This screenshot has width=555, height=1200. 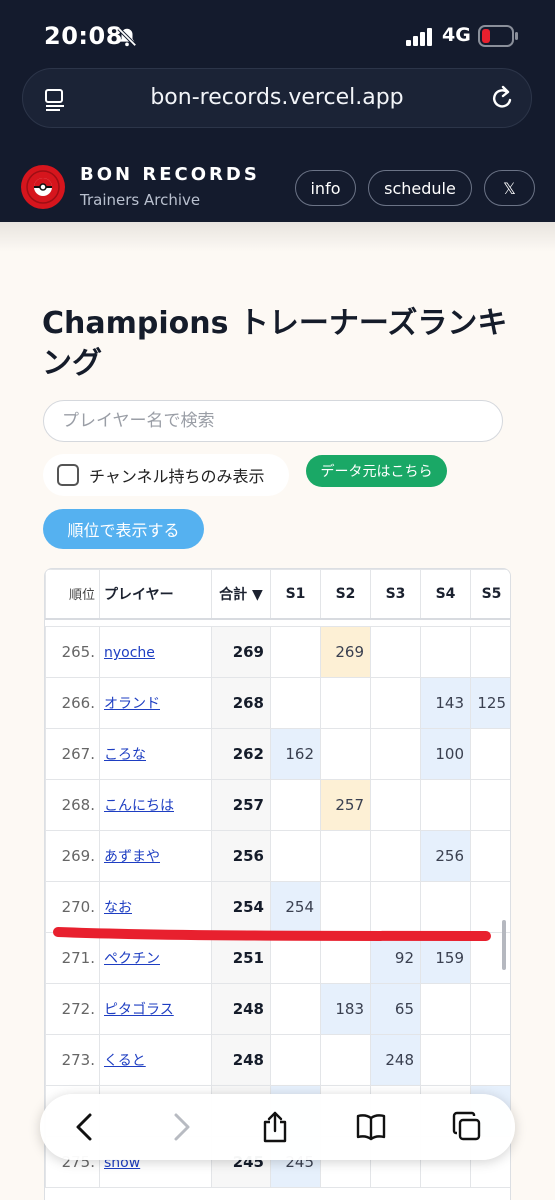 What do you see at coordinates (241, 958) in the screenshot?
I see `cell-total: 251` at bounding box center [241, 958].